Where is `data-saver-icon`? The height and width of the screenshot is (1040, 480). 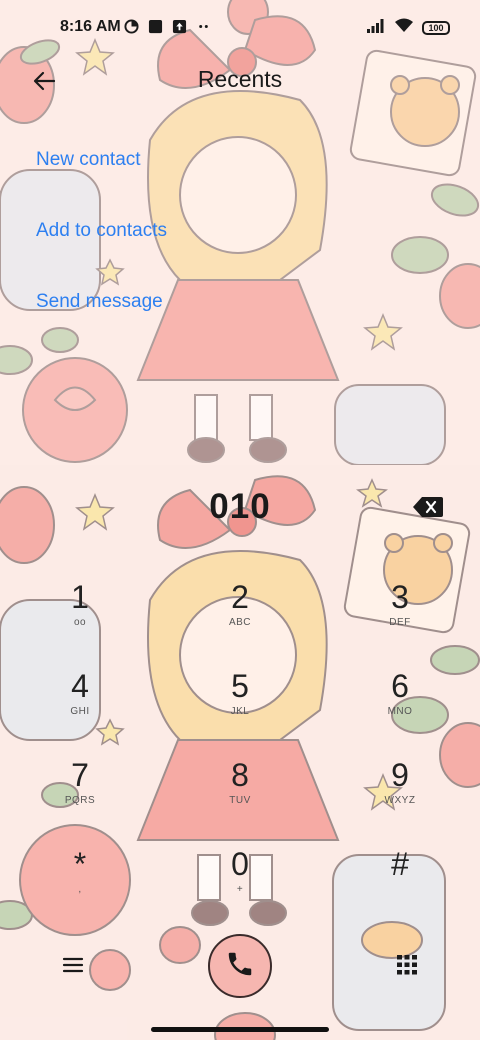 data-saver-icon is located at coordinates (131, 26).